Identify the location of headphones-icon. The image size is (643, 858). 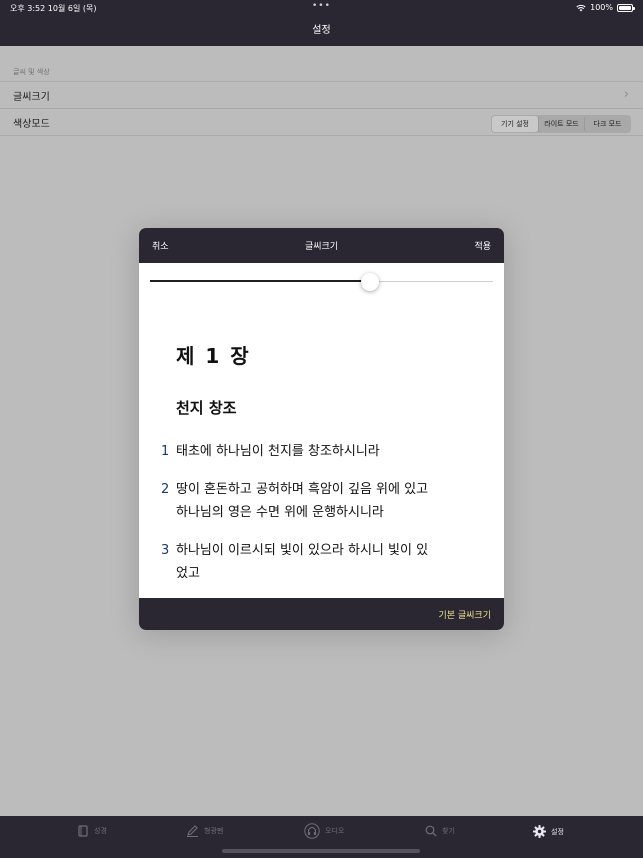
(312, 831).